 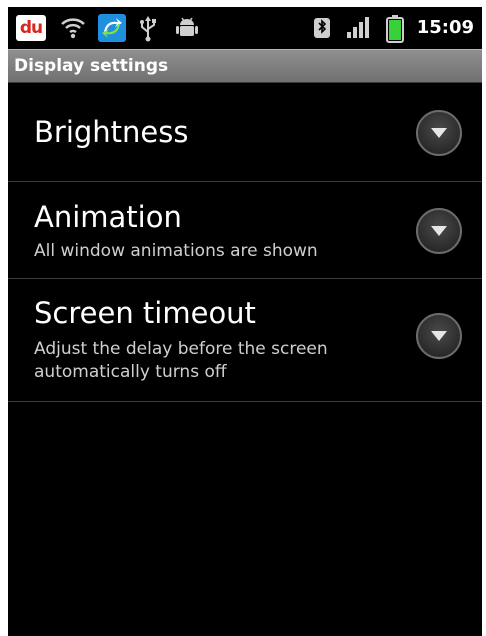 What do you see at coordinates (395, 31) in the screenshot?
I see `battery-icon` at bounding box center [395, 31].